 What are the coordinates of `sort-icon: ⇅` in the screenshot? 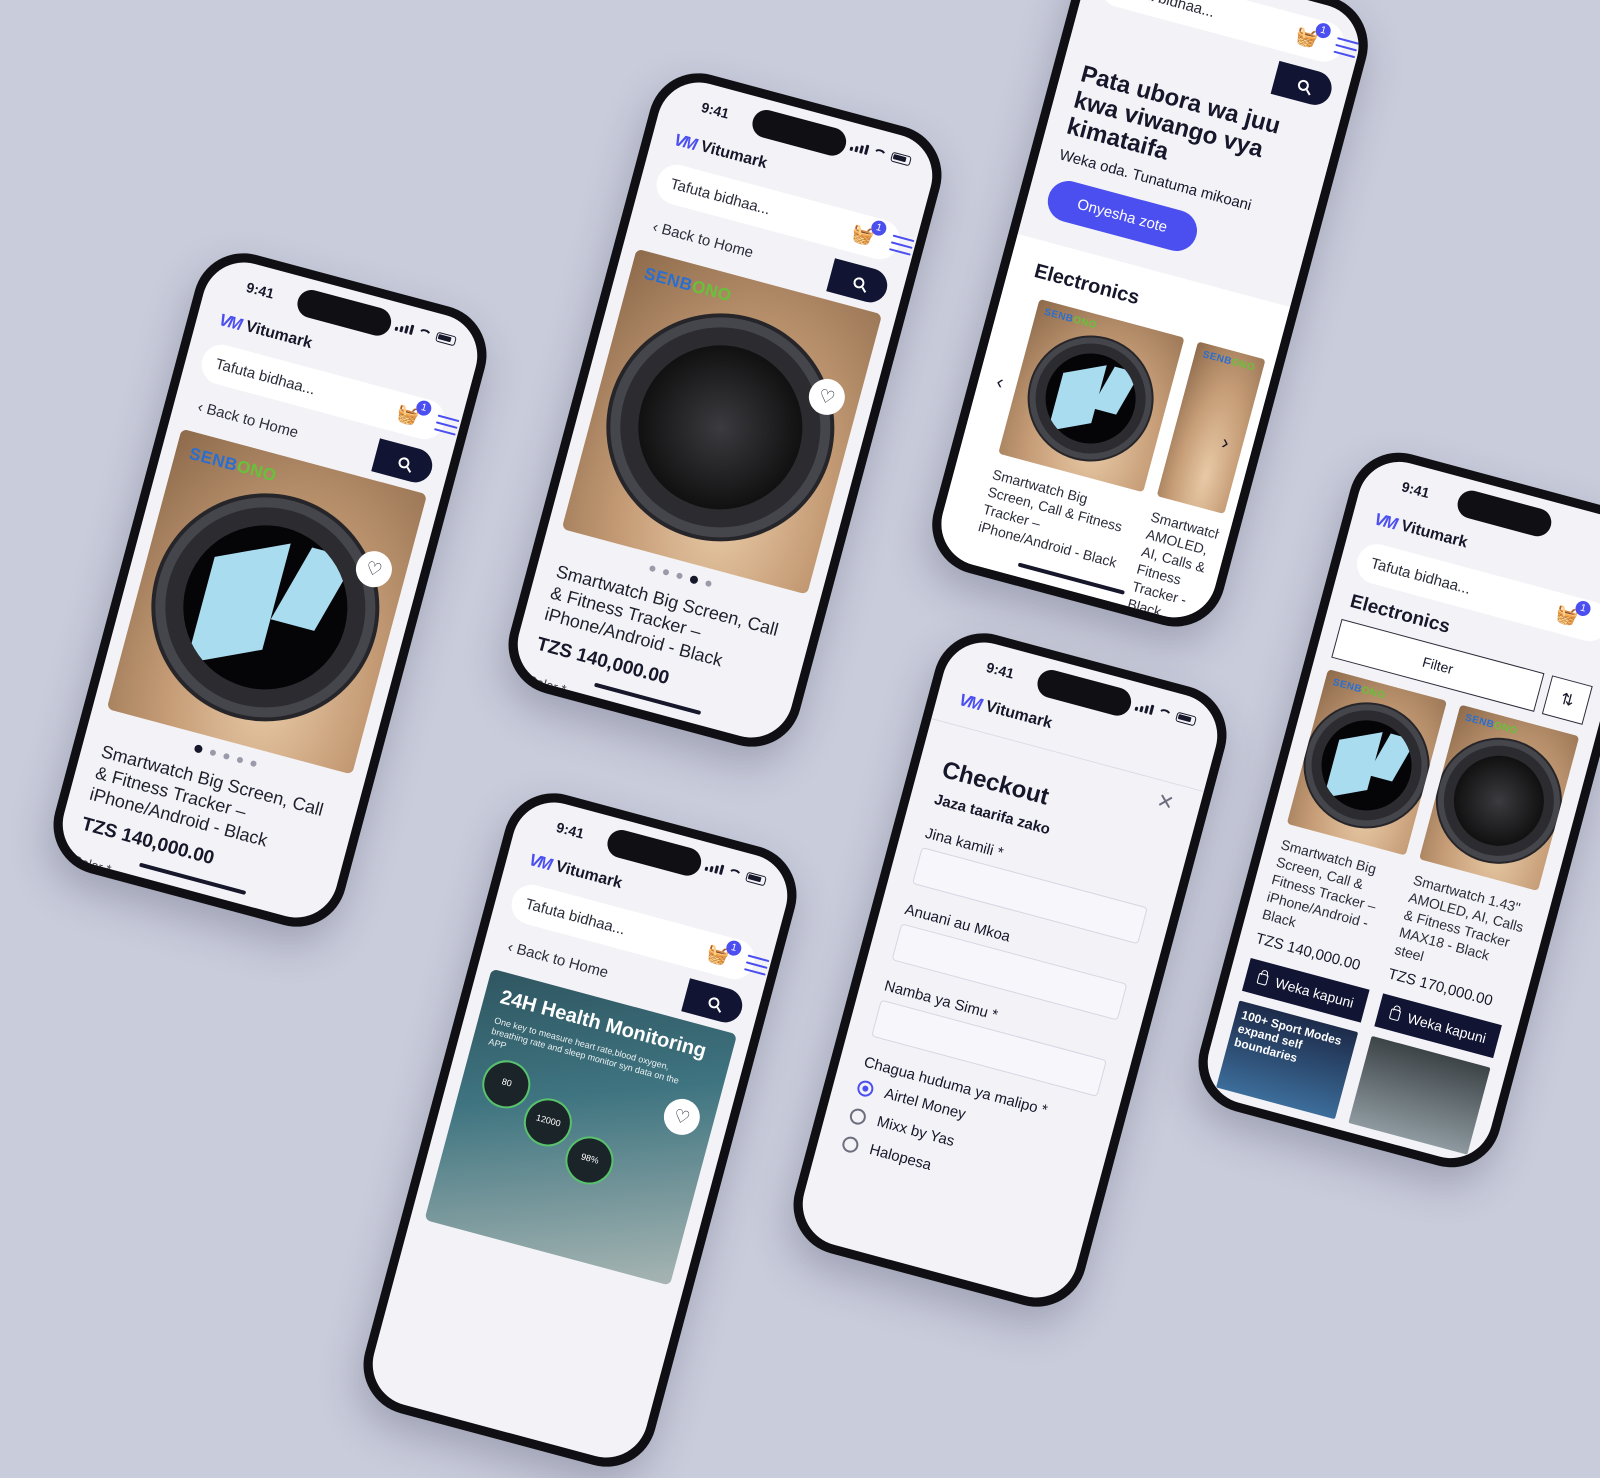 It's located at (1567, 700).